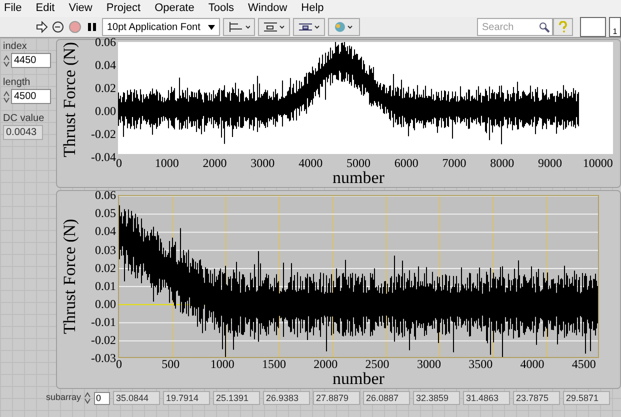 Image resolution: width=621 pixels, height=417 pixels. Describe the element at coordinates (186, 398) in the screenshot. I see `array-element: 19.7914` at that location.